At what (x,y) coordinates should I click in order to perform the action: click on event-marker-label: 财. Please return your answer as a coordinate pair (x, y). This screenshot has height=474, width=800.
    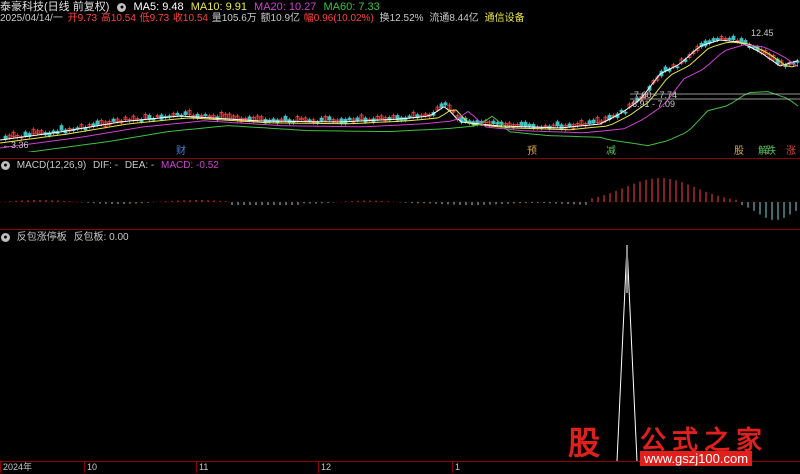
    Looking at the image, I should click on (181, 151).